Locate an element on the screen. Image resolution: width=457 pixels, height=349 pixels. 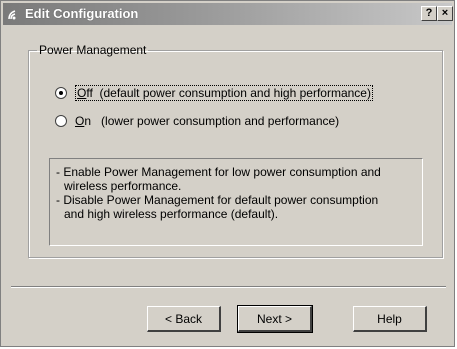
back-button: < Back is located at coordinates (184, 319).